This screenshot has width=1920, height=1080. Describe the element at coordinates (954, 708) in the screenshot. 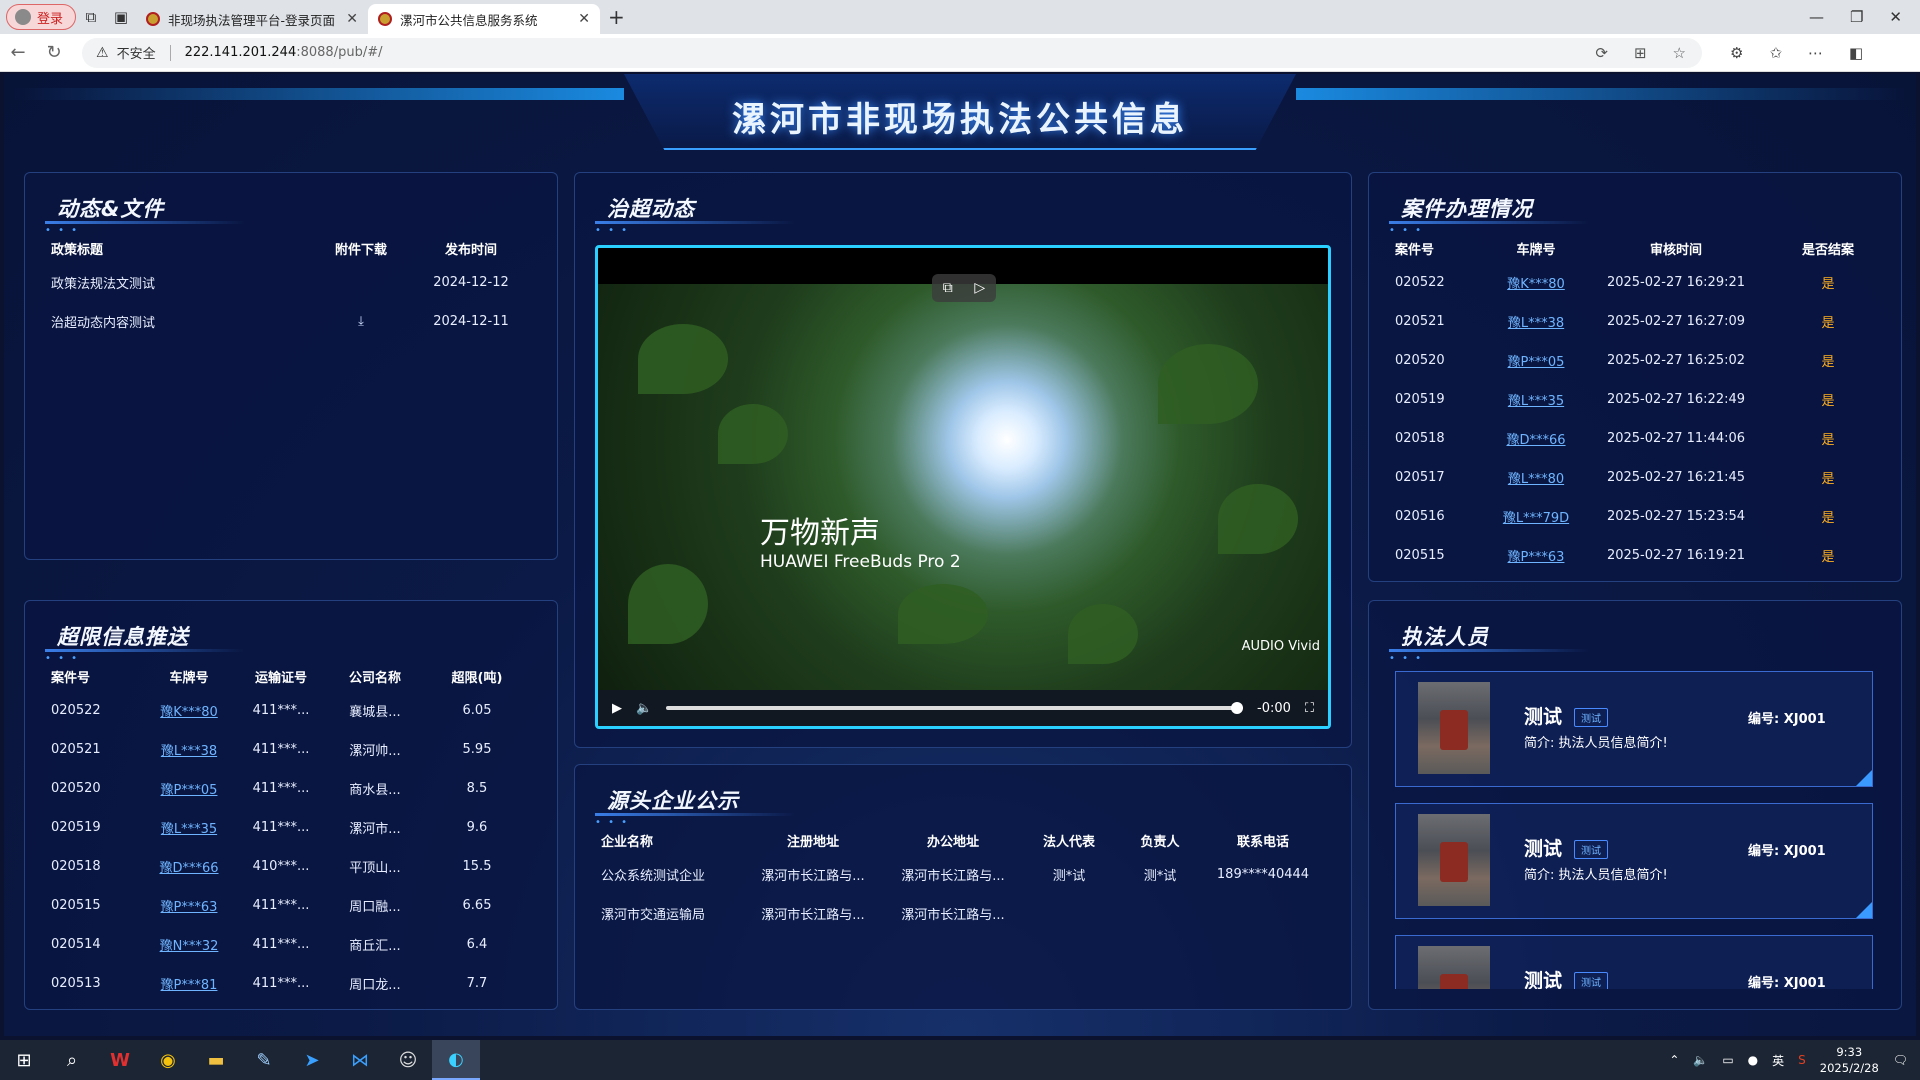

I see `progress-track` at that location.